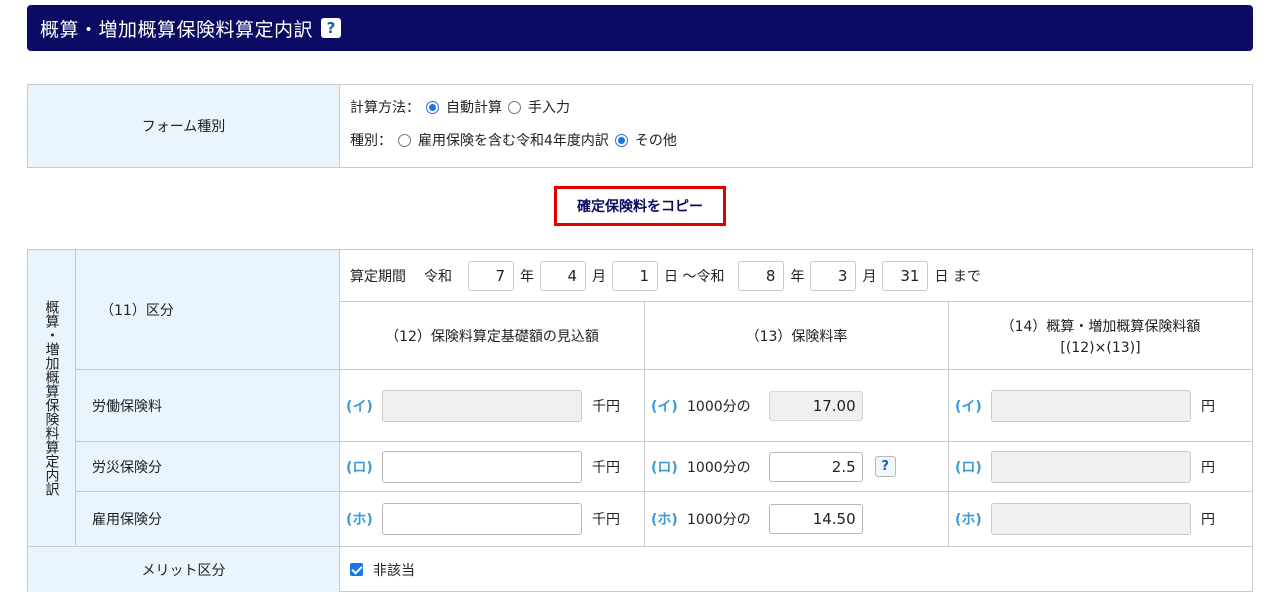 Image resolution: width=1280 pixels, height=599 pixels. I want to click on page-title: 概算・増加概算保険料算定内訳, so click(177, 29).